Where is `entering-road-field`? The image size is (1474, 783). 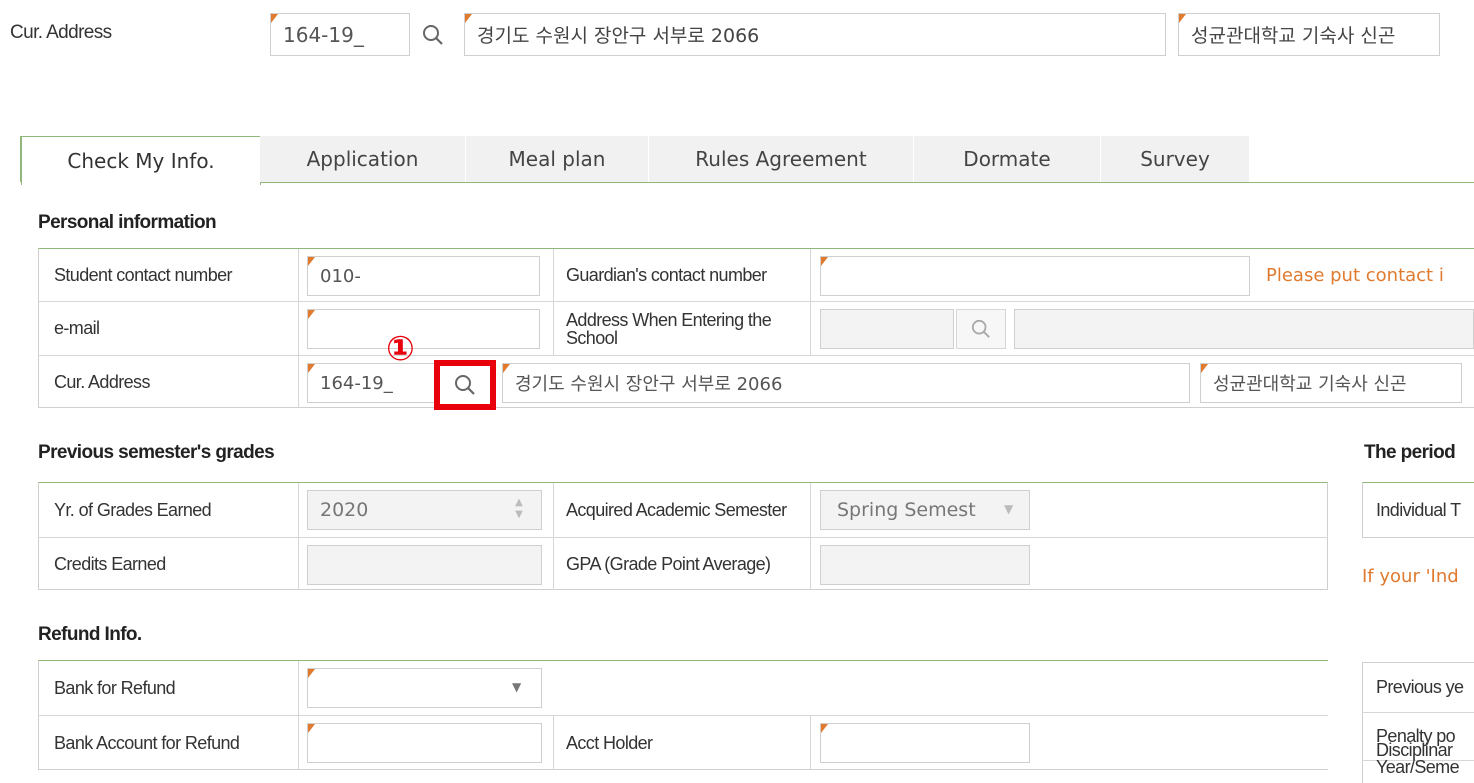
entering-road-field is located at coordinates (1244, 329).